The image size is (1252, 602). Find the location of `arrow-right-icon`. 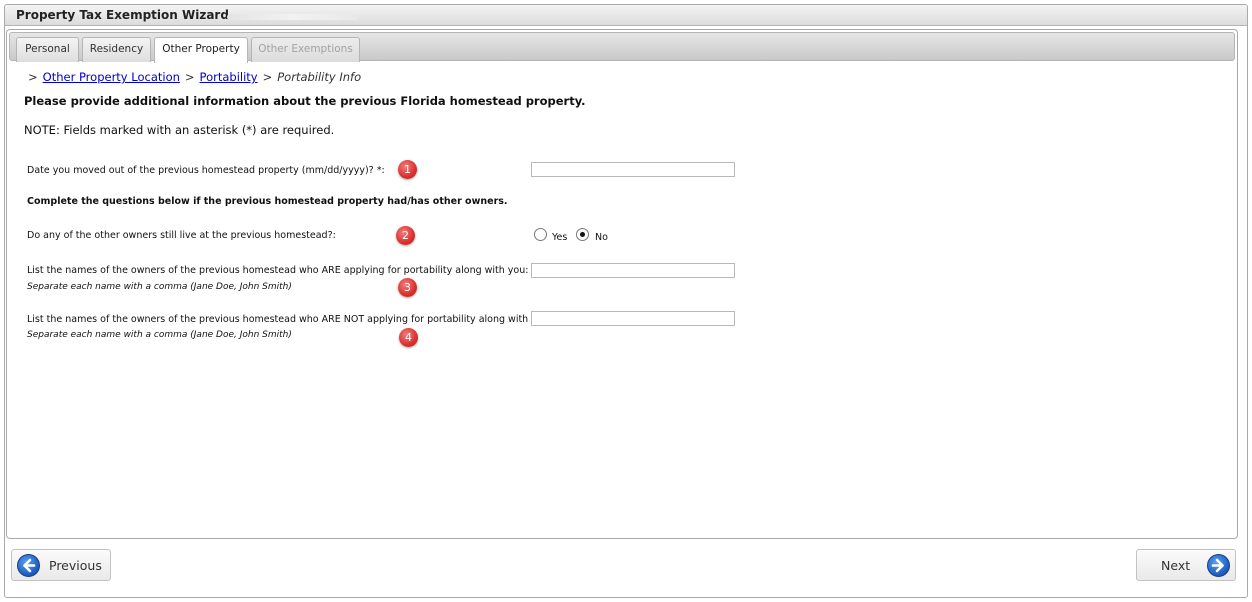

arrow-right-icon is located at coordinates (1218, 565).